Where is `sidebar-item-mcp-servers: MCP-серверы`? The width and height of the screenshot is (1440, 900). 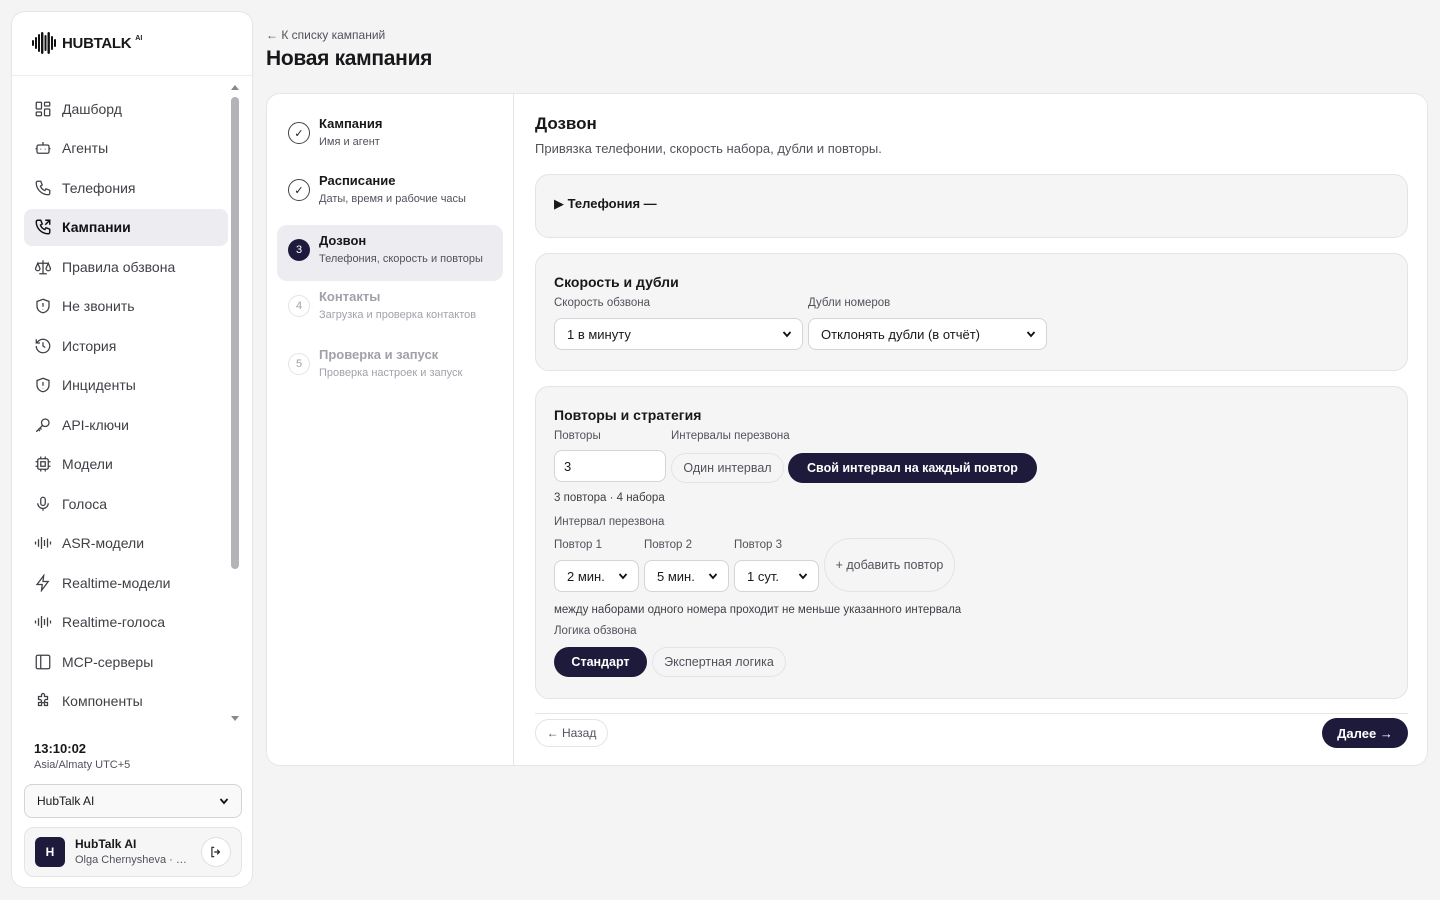 sidebar-item-mcp-servers: MCP-серверы is located at coordinates (126, 661).